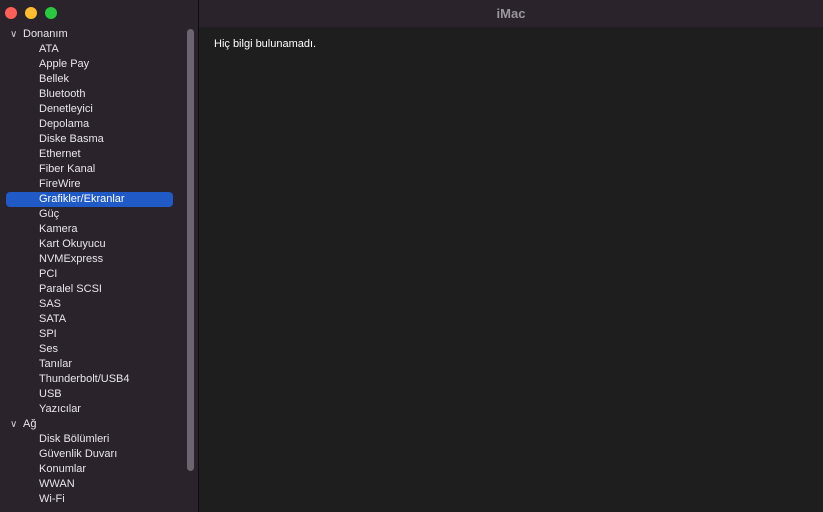 The width and height of the screenshot is (823, 512). I want to click on sidebar-item: SATA, so click(93, 319).